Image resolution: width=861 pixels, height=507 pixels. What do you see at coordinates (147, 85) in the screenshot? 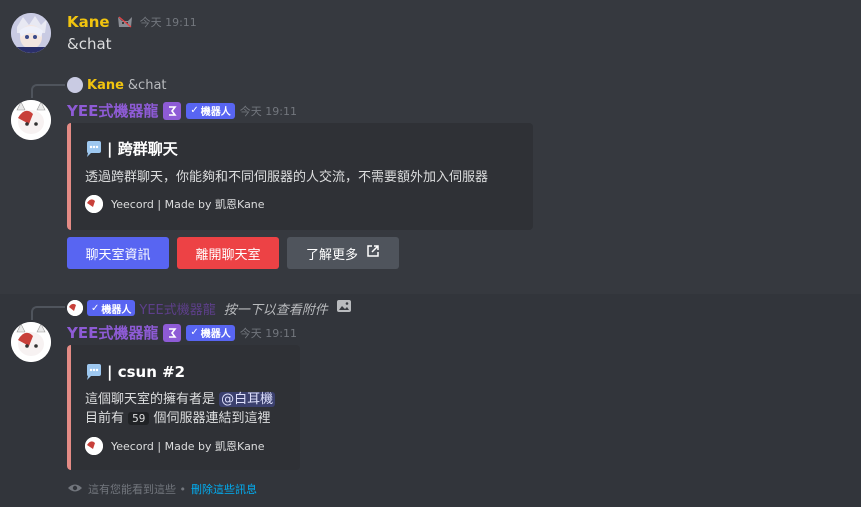
I see `reply-content: &chat` at bounding box center [147, 85].